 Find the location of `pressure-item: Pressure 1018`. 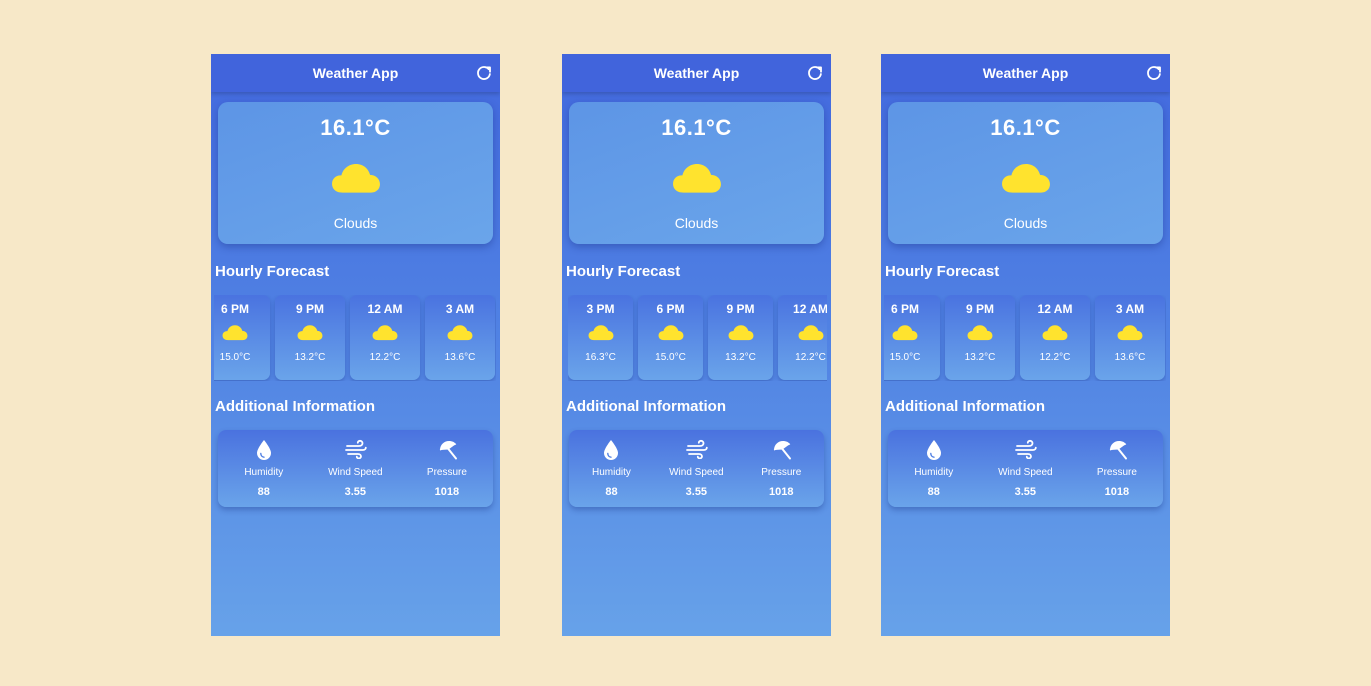

pressure-item: Pressure 1018 is located at coordinates (1117, 468).